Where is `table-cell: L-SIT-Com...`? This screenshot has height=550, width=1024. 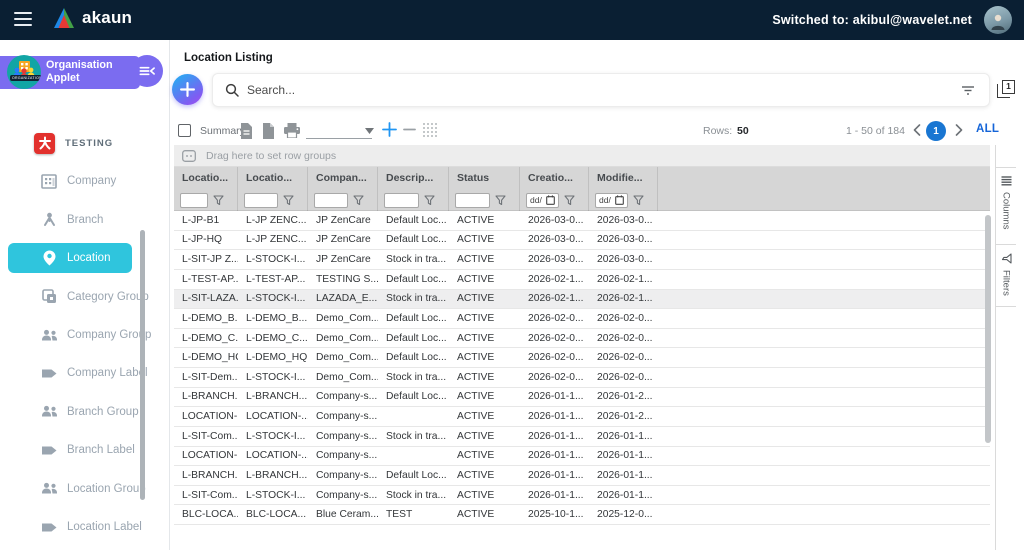
table-cell: L-SIT-Com... is located at coordinates (210, 436).